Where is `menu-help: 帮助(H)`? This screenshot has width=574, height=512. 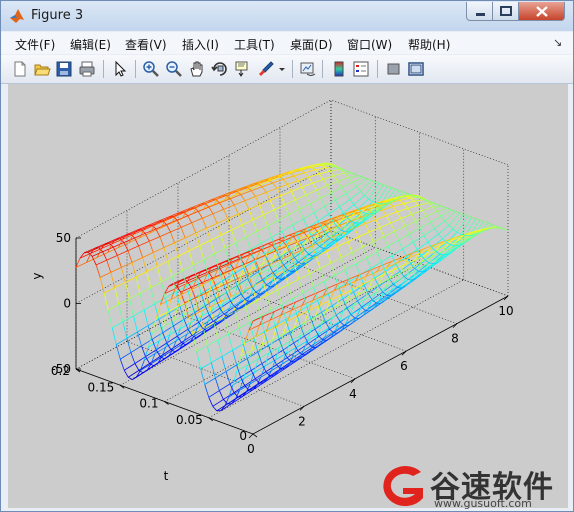
menu-help: 帮助(H) is located at coordinates (429, 44).